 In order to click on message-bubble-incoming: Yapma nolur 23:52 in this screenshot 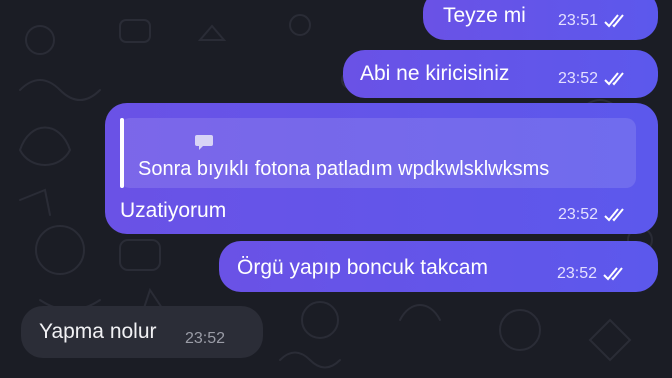, I will do `click(142, 332)`.